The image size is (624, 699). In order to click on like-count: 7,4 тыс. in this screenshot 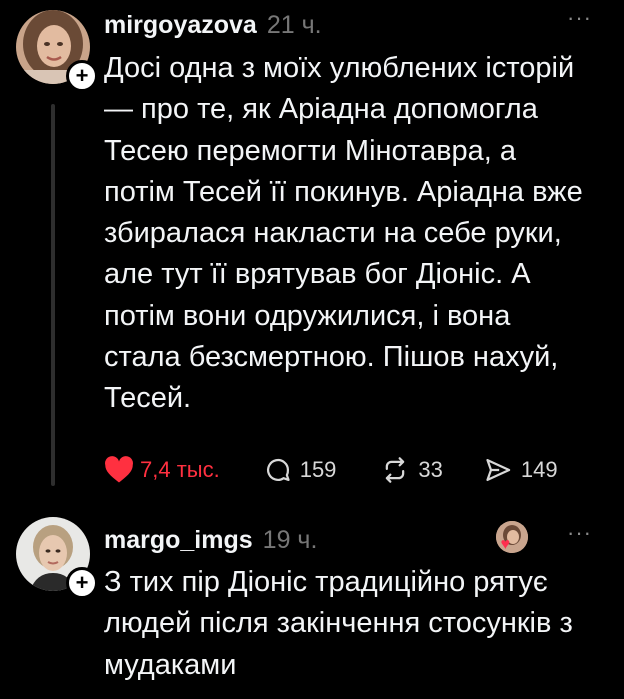, I will do `click(180, 469)`.